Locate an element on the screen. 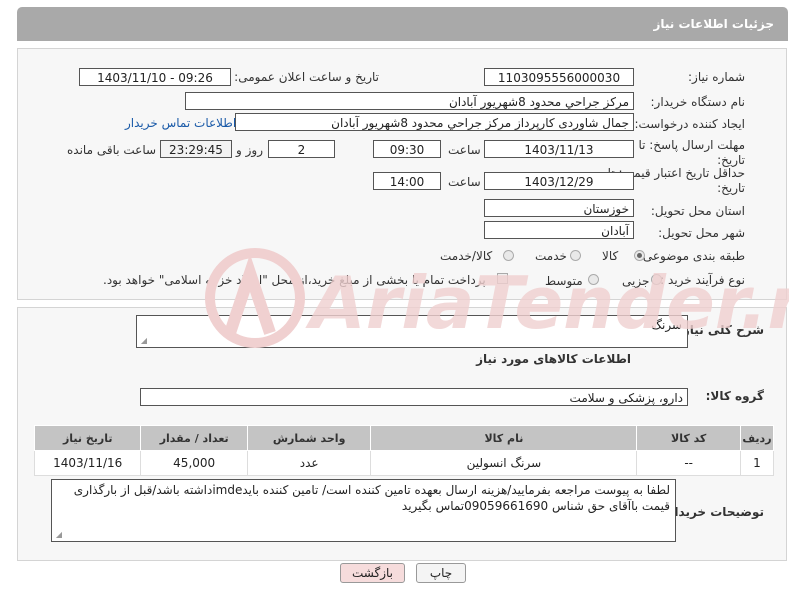  need-description-text: سرنگ is located at coordinates (666, 325).